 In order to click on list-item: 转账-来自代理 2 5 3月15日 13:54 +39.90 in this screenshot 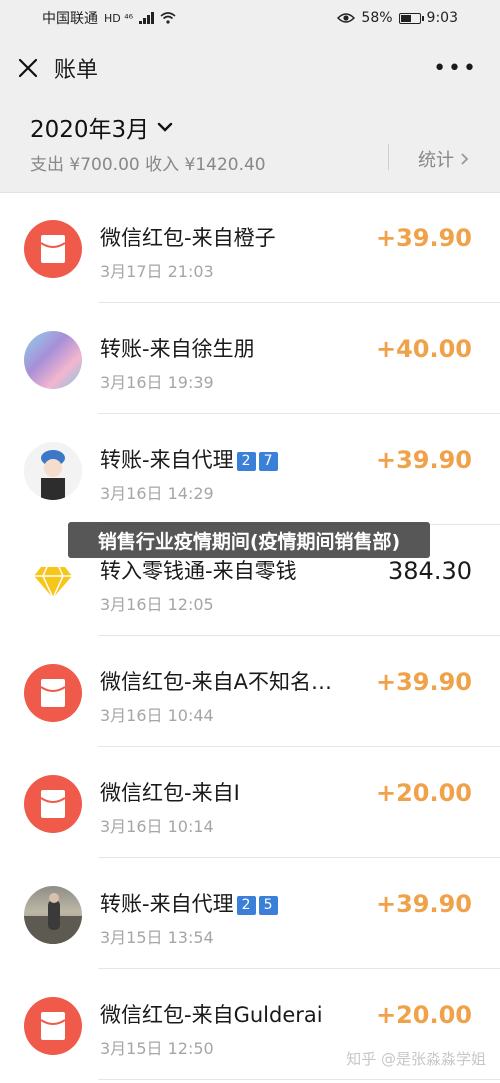, I will do `click(250, 913)`.